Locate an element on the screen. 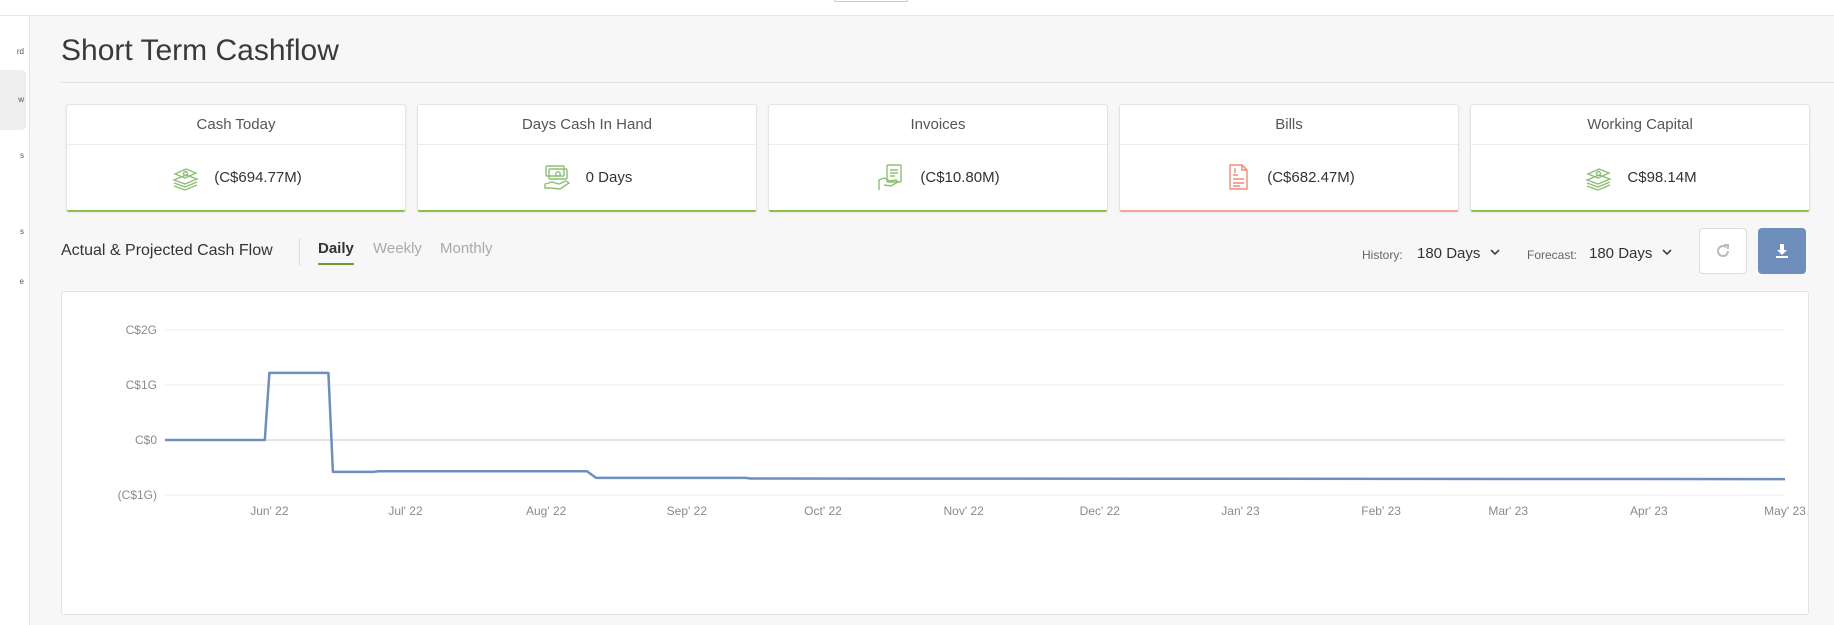 The height and width of the screenshot is (625, 1834). card-days-cash: Days Cash In Hand 0 Days is located at coordinates (587, 158).